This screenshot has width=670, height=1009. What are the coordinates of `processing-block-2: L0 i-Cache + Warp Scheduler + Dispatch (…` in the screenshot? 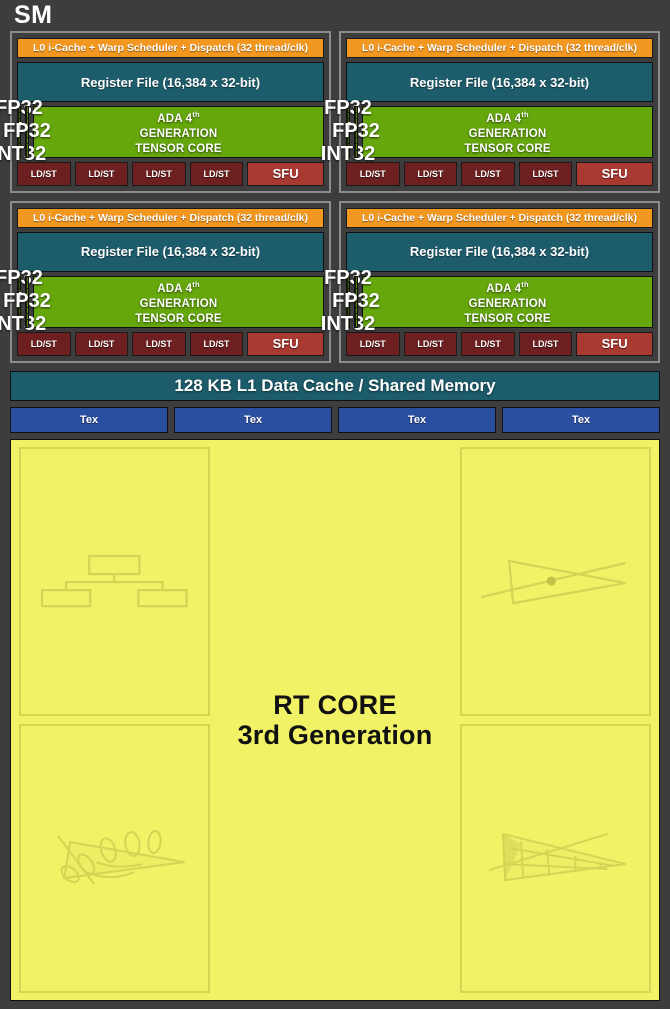 It's located at (490, 112).